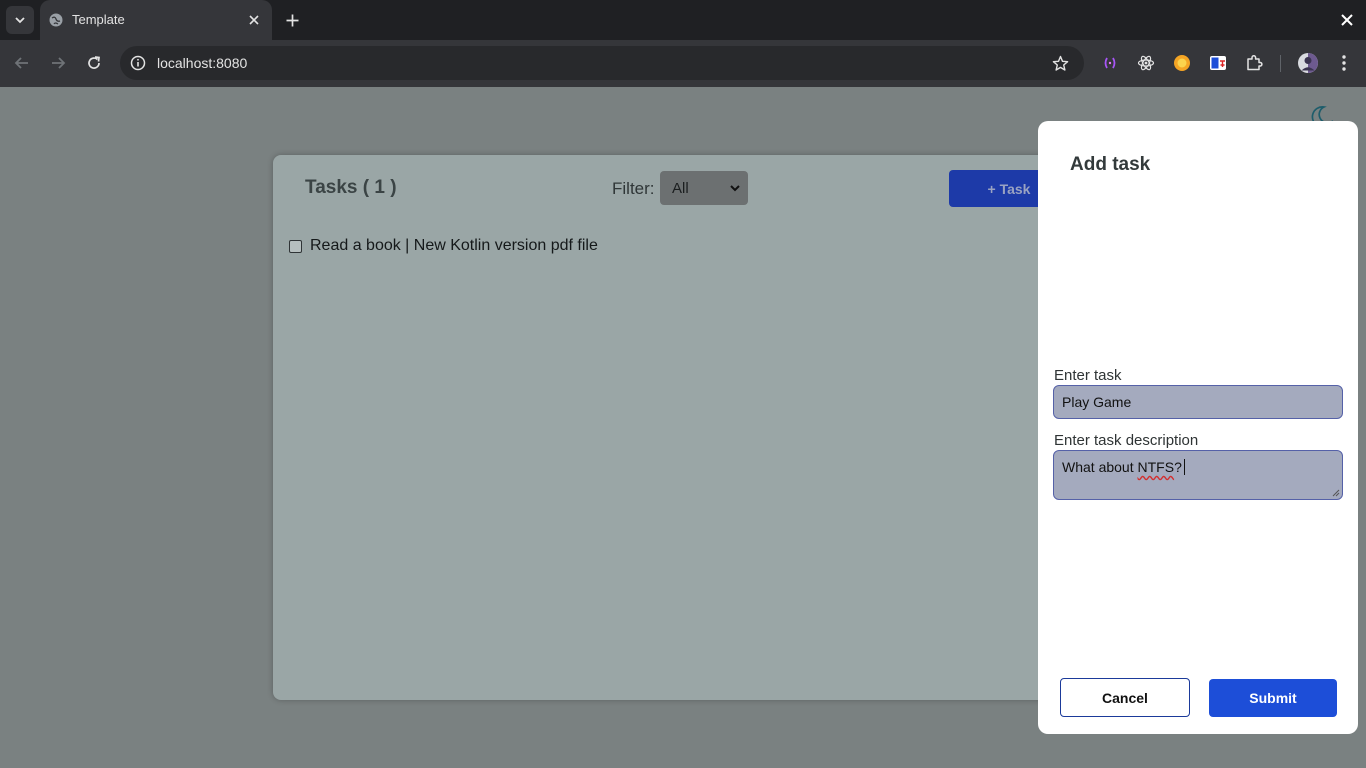 This screenshot has height=768, width=1366. I want to click on site-info-button, so click(138, 63).